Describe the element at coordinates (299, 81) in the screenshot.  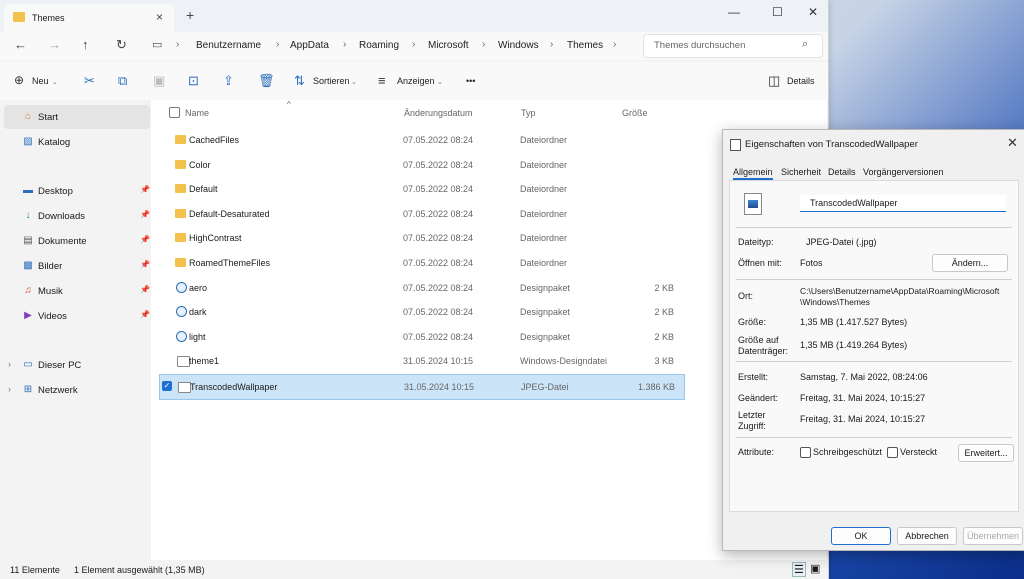
I see `sort-icon: ⇅` at that location.